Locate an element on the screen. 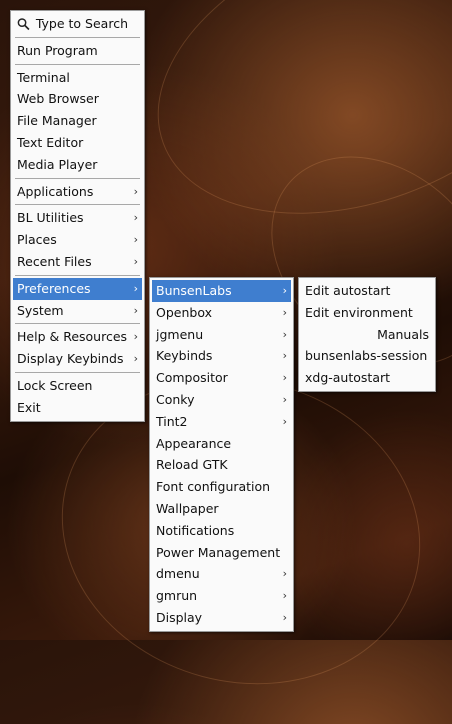 The width and height of the screenshot is (452, 724). submenu-item-tint2: Tint2 › is located at coordinates (221, 422).